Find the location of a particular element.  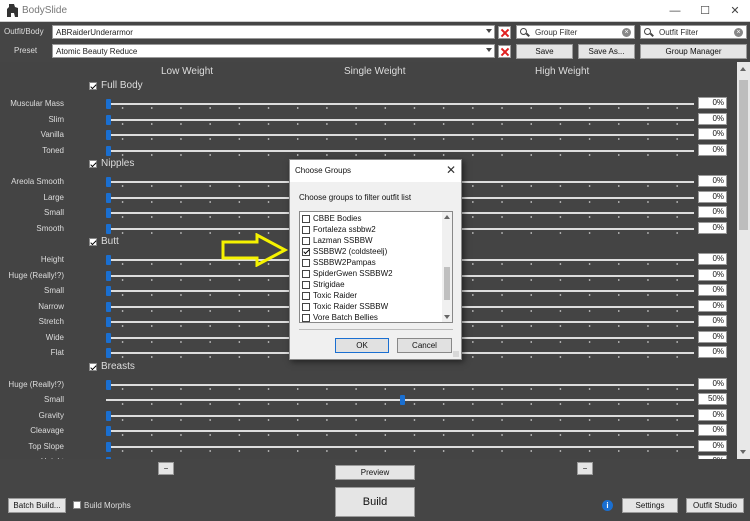

build-button: Build is located at coordinates (375, 502).